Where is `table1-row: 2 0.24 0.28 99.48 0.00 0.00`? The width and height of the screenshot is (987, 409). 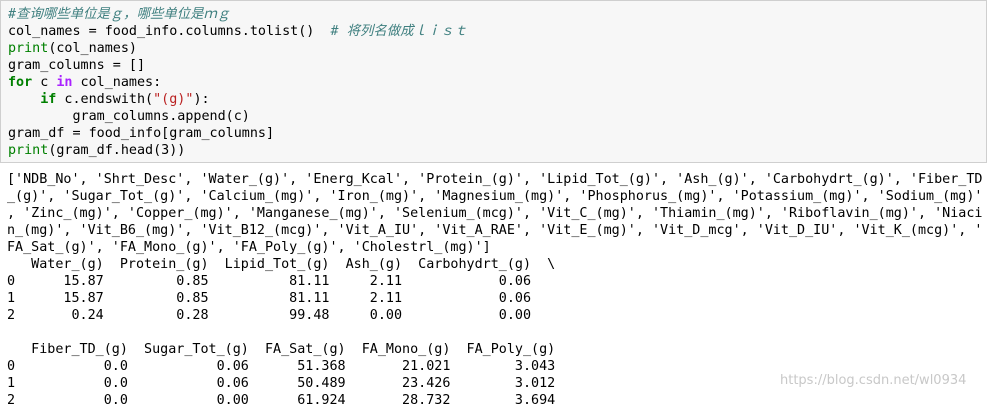 table1-row: 2 0.24 0.28 99.48 0.00 0.00 is located at coordinates (281, 315).